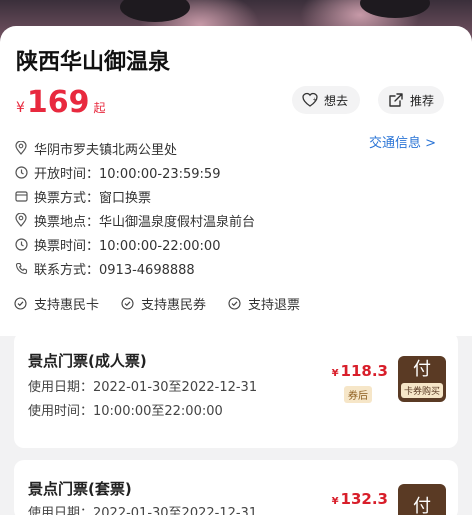 The image size is (472, 515). I want to click on feature-item: 支持退票, so click(264, 303).